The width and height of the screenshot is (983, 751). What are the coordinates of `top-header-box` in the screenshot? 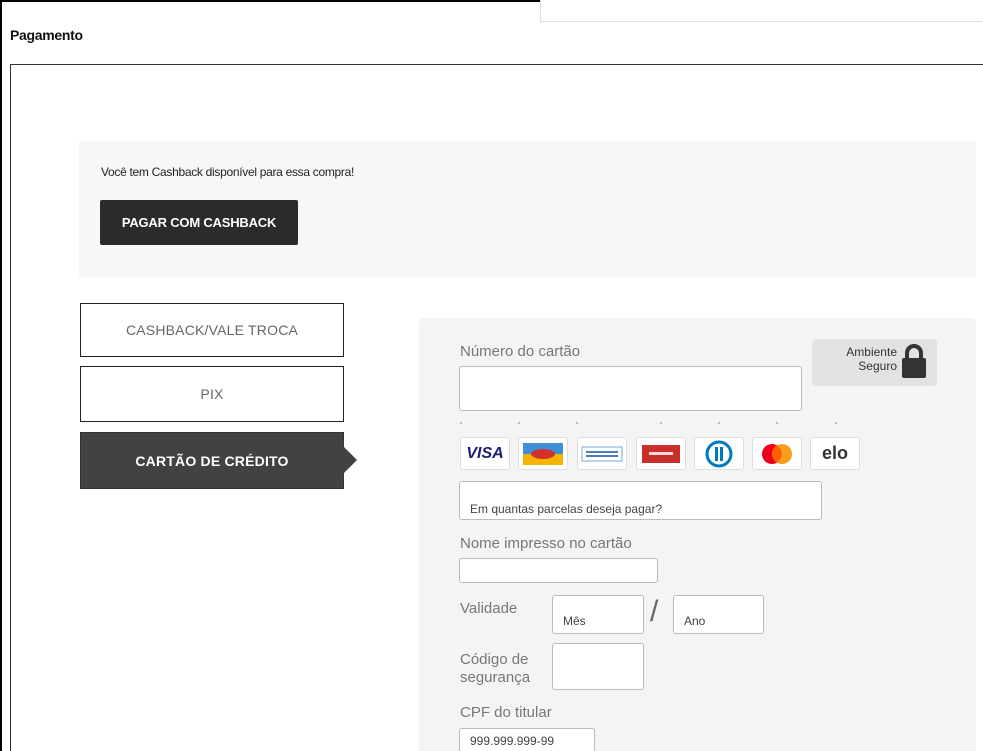 It's located at (761, 11).